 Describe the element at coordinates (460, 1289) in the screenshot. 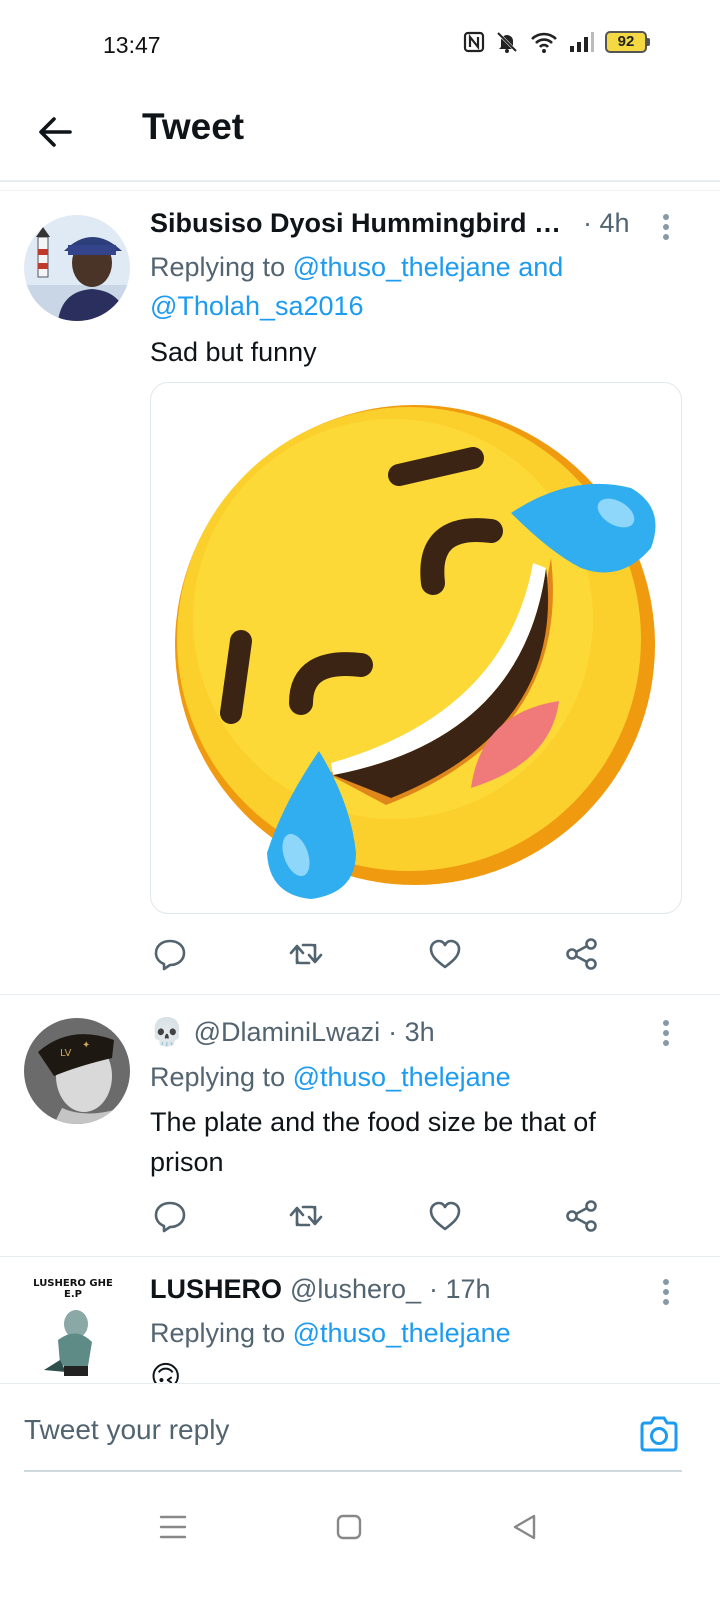

I see `tweet-time: · 17h` at that location.